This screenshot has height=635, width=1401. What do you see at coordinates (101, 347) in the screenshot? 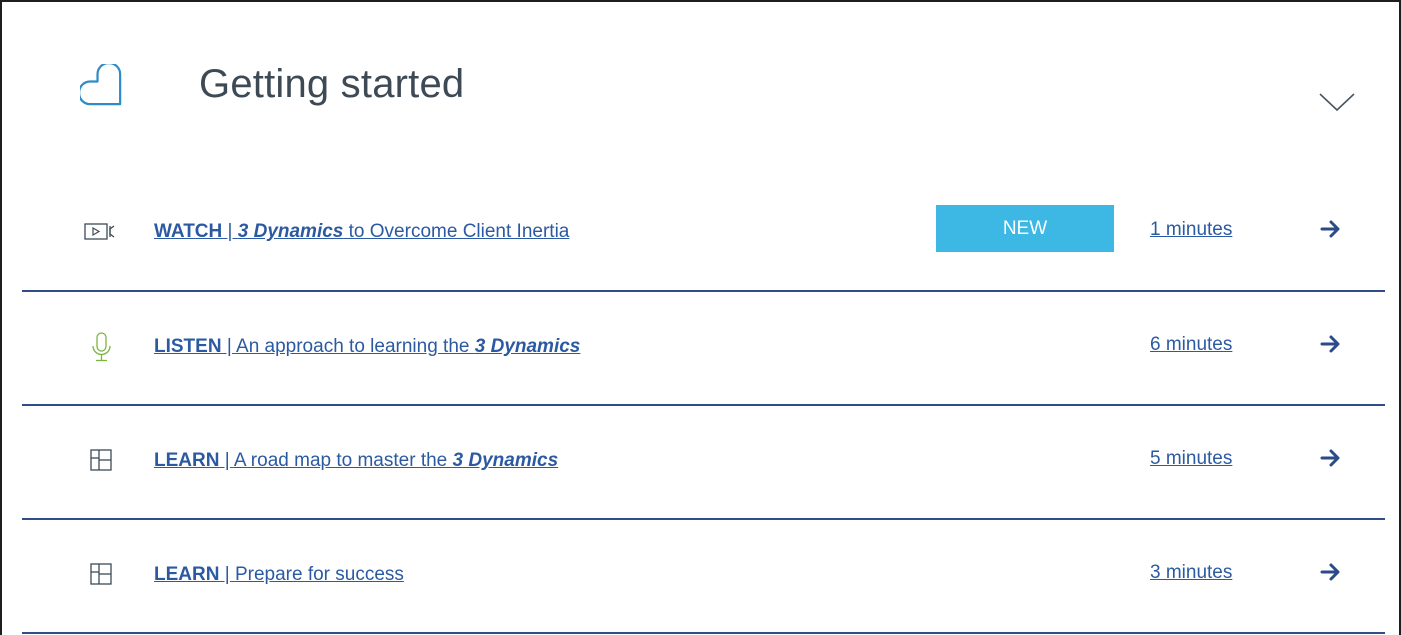
I see `microphone-icon` at bounding box center [101, 347].